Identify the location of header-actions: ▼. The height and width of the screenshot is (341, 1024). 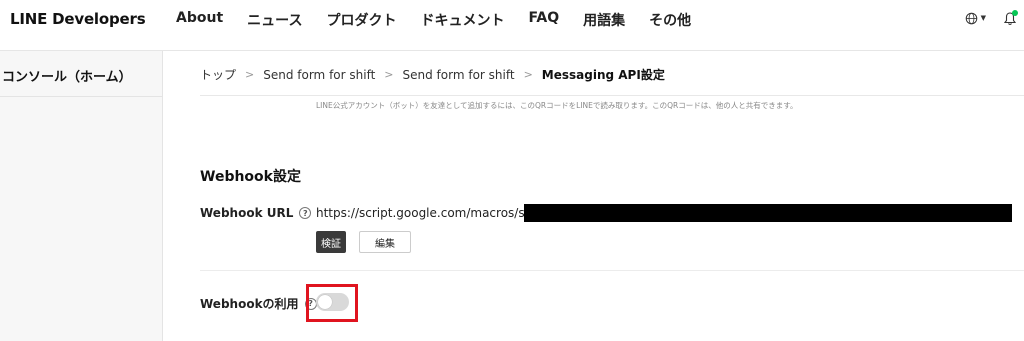
(991, 18).